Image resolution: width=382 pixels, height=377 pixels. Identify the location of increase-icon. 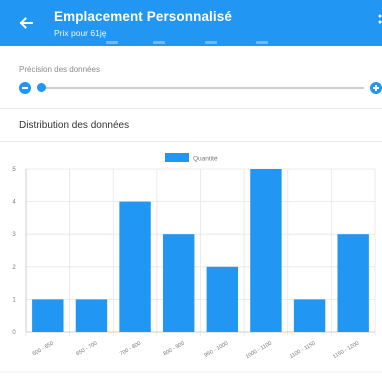
(376, 88).